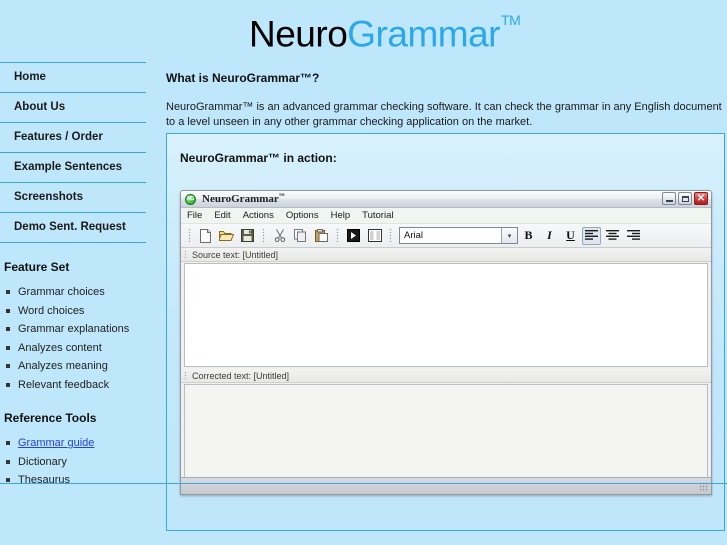 Image resolution: width=727 pixels, height=545 pixels. What do you see at coordinates (190, 199) in the screenshot?
I see `app-logo-icon: NG` at bounding box center [190, 199].